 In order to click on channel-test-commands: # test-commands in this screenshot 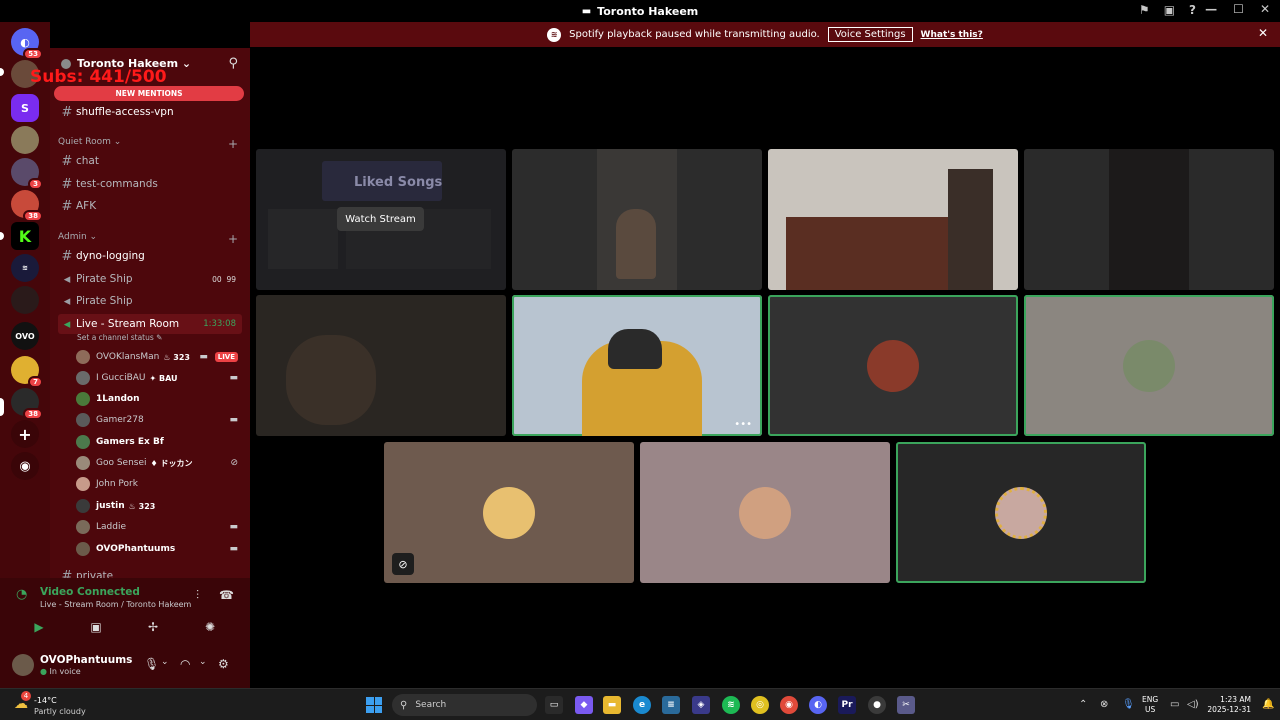, I will do `click(150, 184)`.